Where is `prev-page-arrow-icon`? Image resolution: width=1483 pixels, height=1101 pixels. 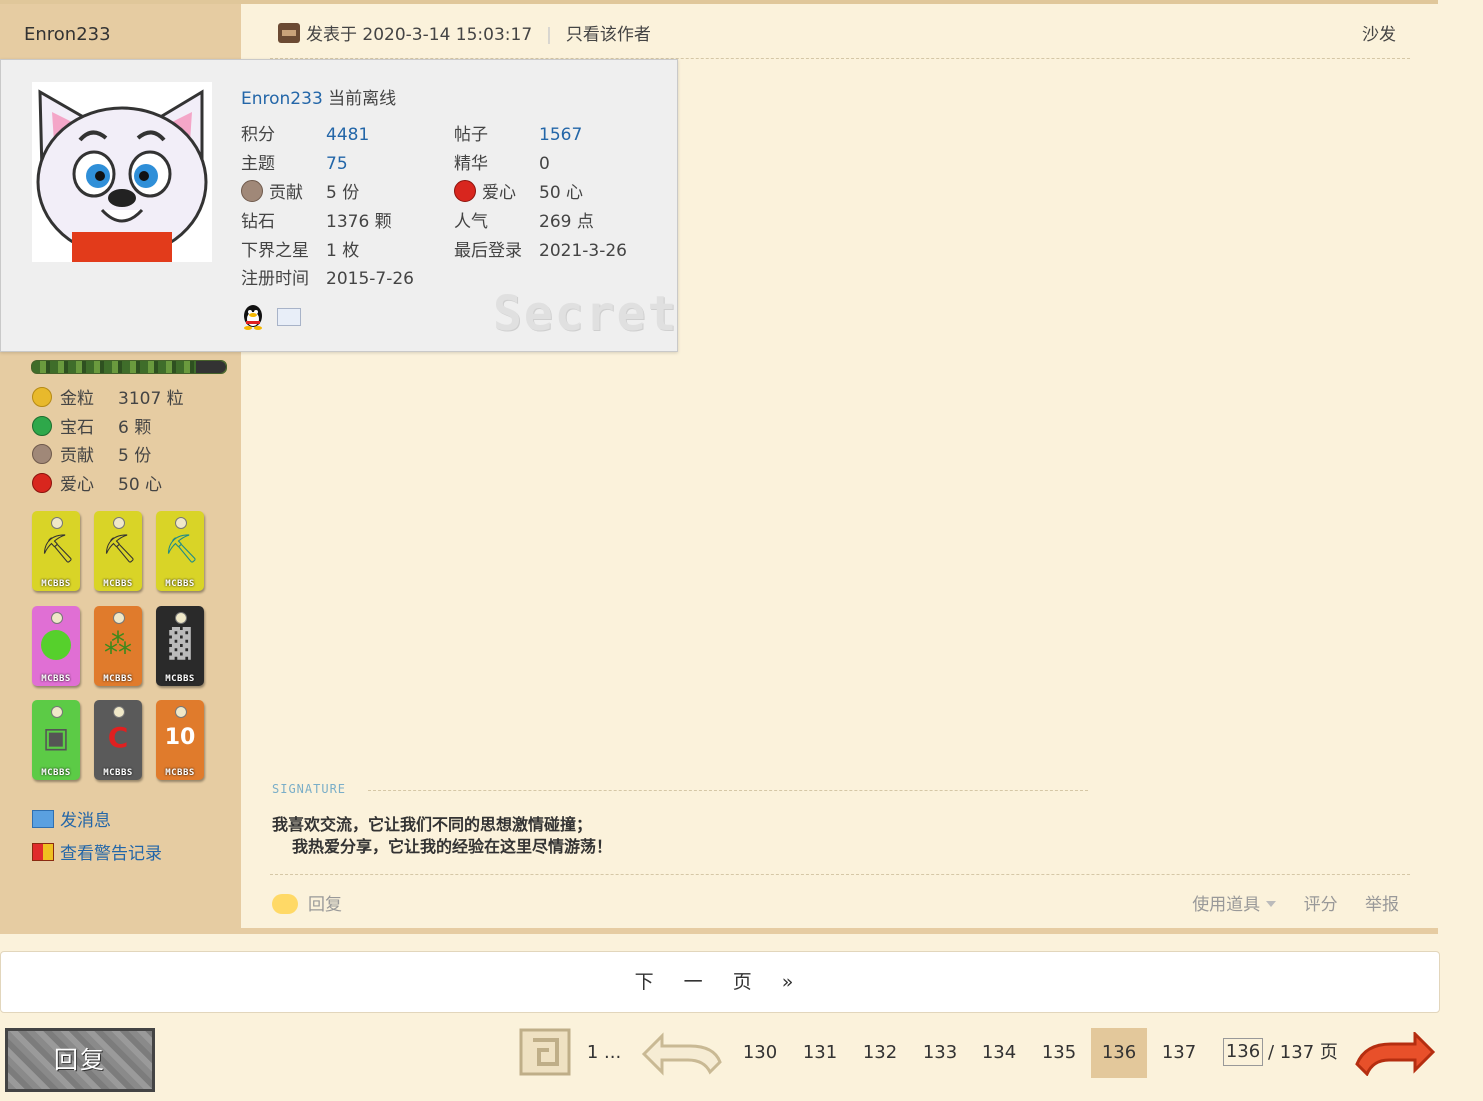 prev-page-arrow-icon is located at coordinates (682, 1054).